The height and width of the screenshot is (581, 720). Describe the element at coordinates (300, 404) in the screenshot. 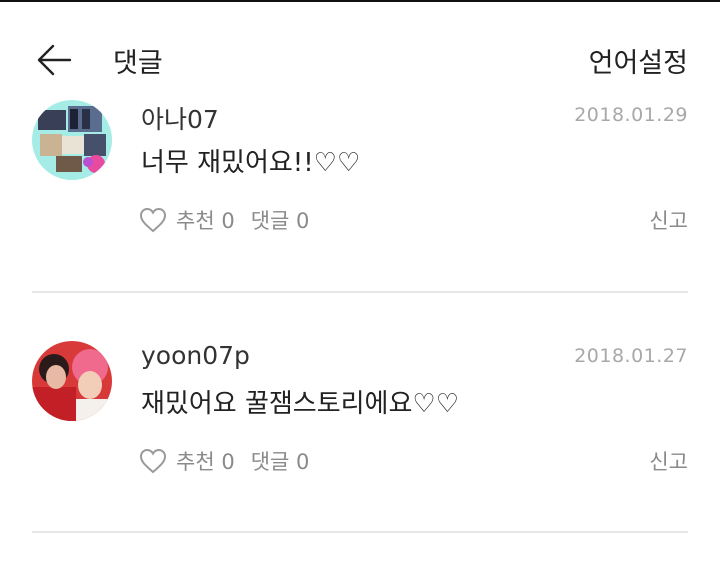

I see `comment-text: 재밌어요 꿀잼스토리에요♡♡` at that location.